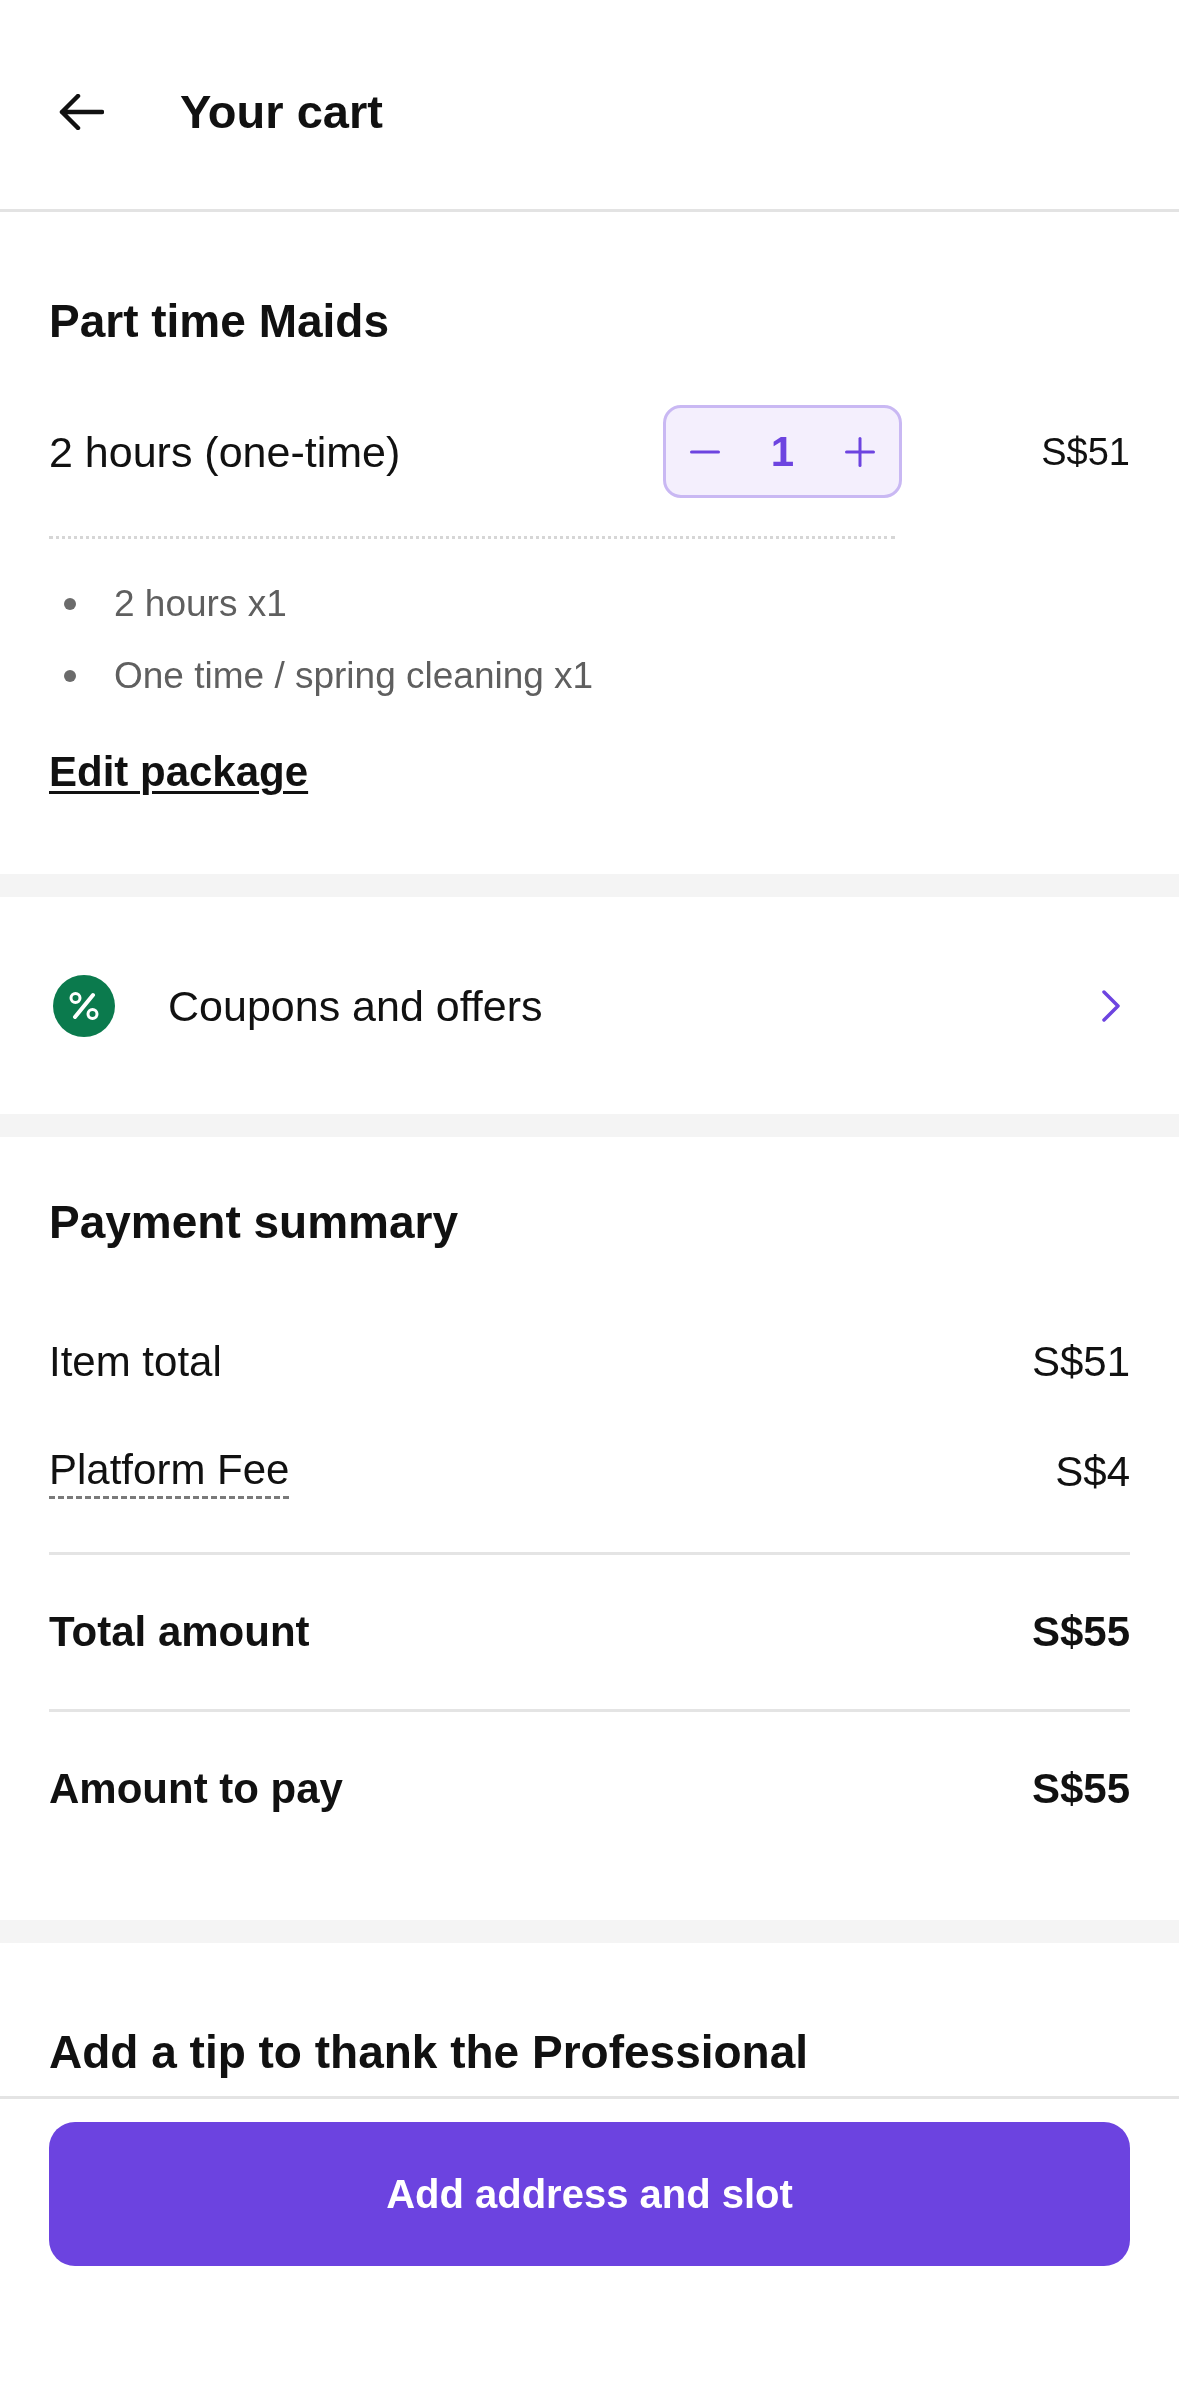 The width and height of the screenshot is (1179, 2396). Describe the element at coordinates (589, 2194) in the screenshot. I see `add-address-button: Add address and slot` at that location.